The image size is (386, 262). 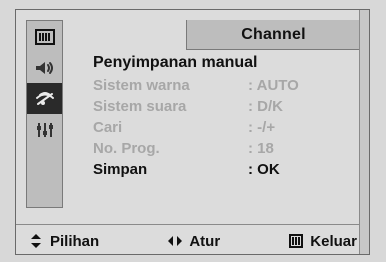 I want to click on sound-icon, so click(x=45, y=68).